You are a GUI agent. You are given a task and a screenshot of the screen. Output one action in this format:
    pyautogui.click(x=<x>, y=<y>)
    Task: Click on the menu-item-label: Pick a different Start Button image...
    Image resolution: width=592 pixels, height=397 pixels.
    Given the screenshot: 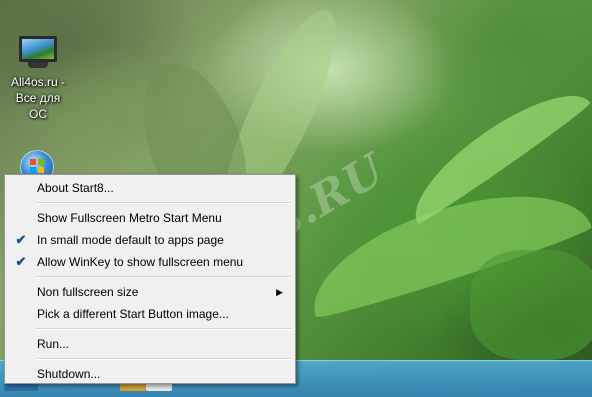 What is the action you would take?
    pyautogui.click(x=133, y=314)
    